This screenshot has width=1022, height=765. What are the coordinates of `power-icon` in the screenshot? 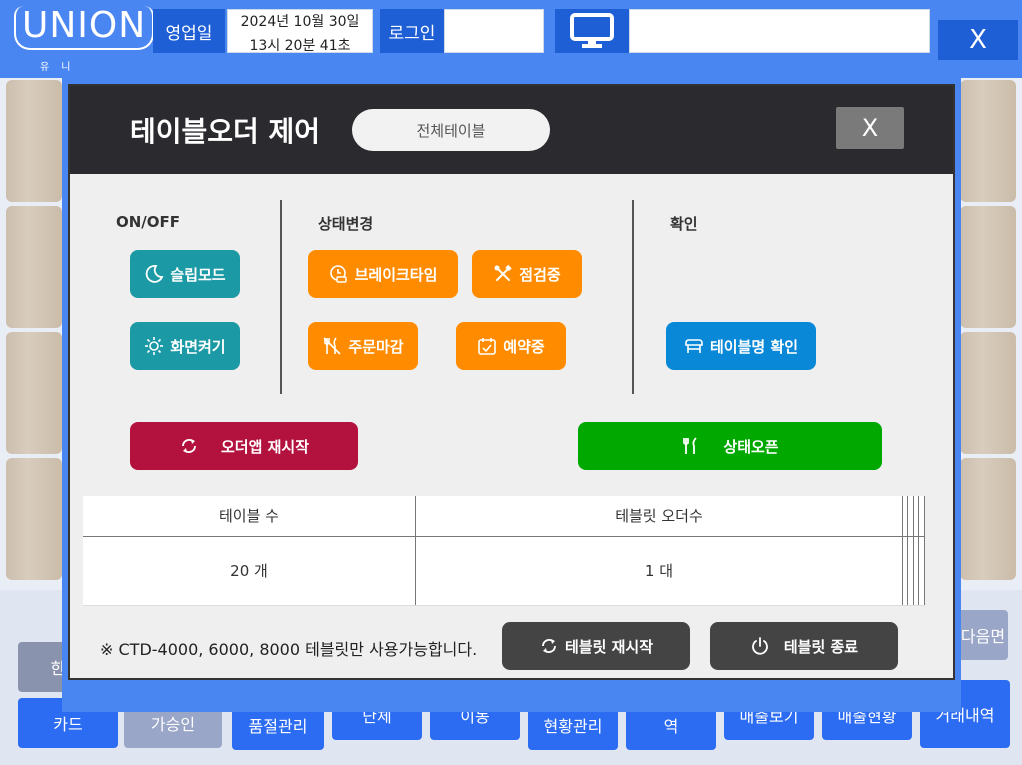 It's located at (759, 646).